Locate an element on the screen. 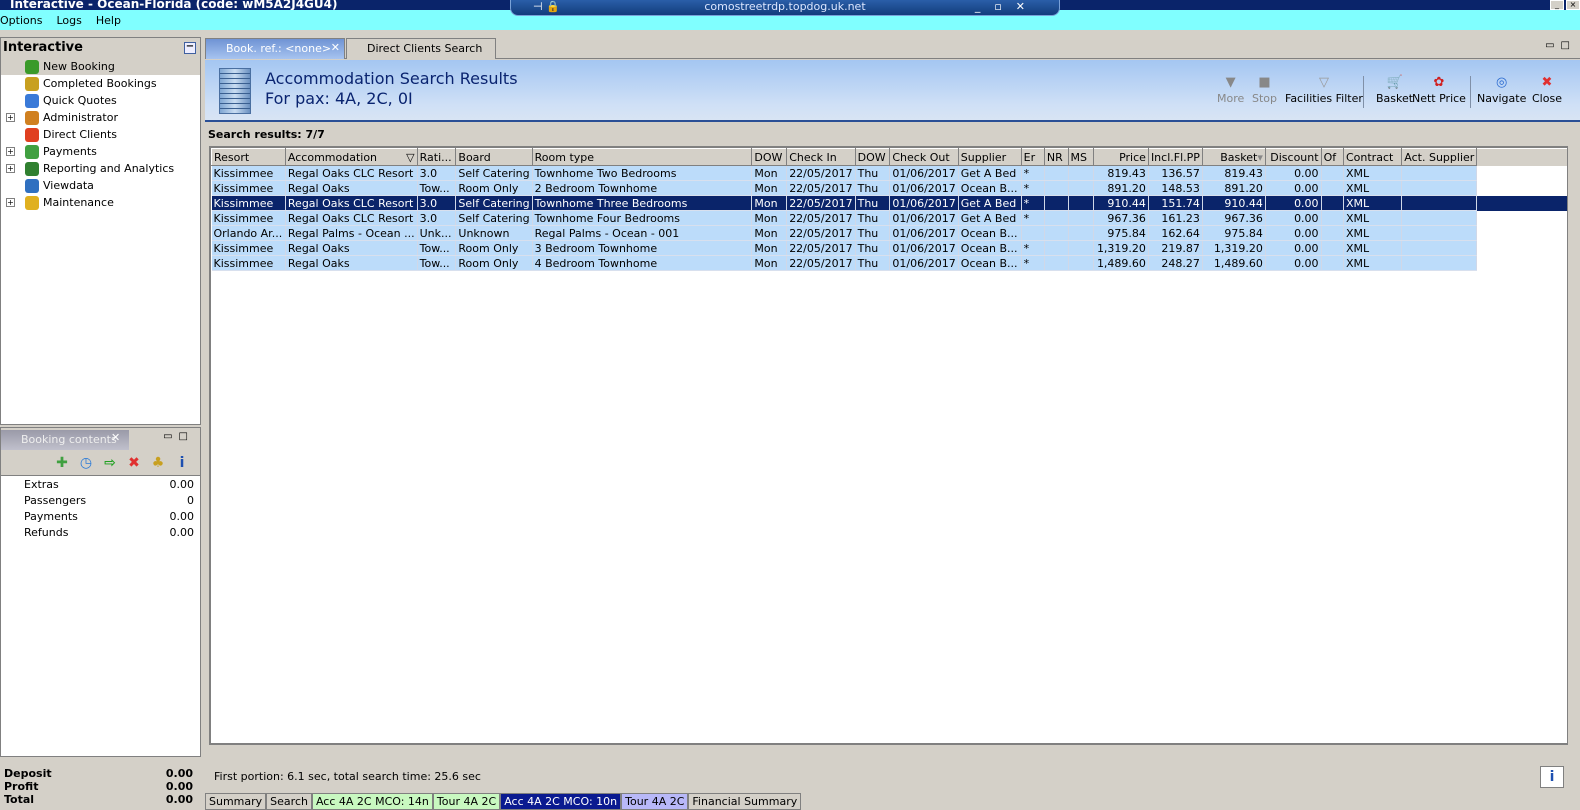 Image resolution: width=1580 pixels, height=810 pixels. table-cell: * is located at coordinates (1033, 218).